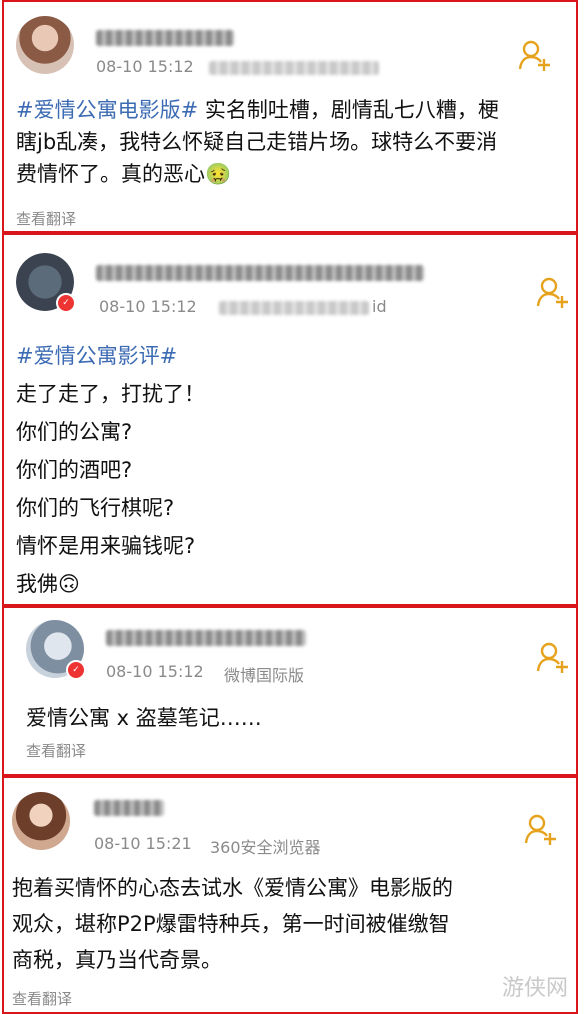  Describe the element at coordinates (74, 432) in the screenshot. I see `post-line: 你们的公寓?` at that location.